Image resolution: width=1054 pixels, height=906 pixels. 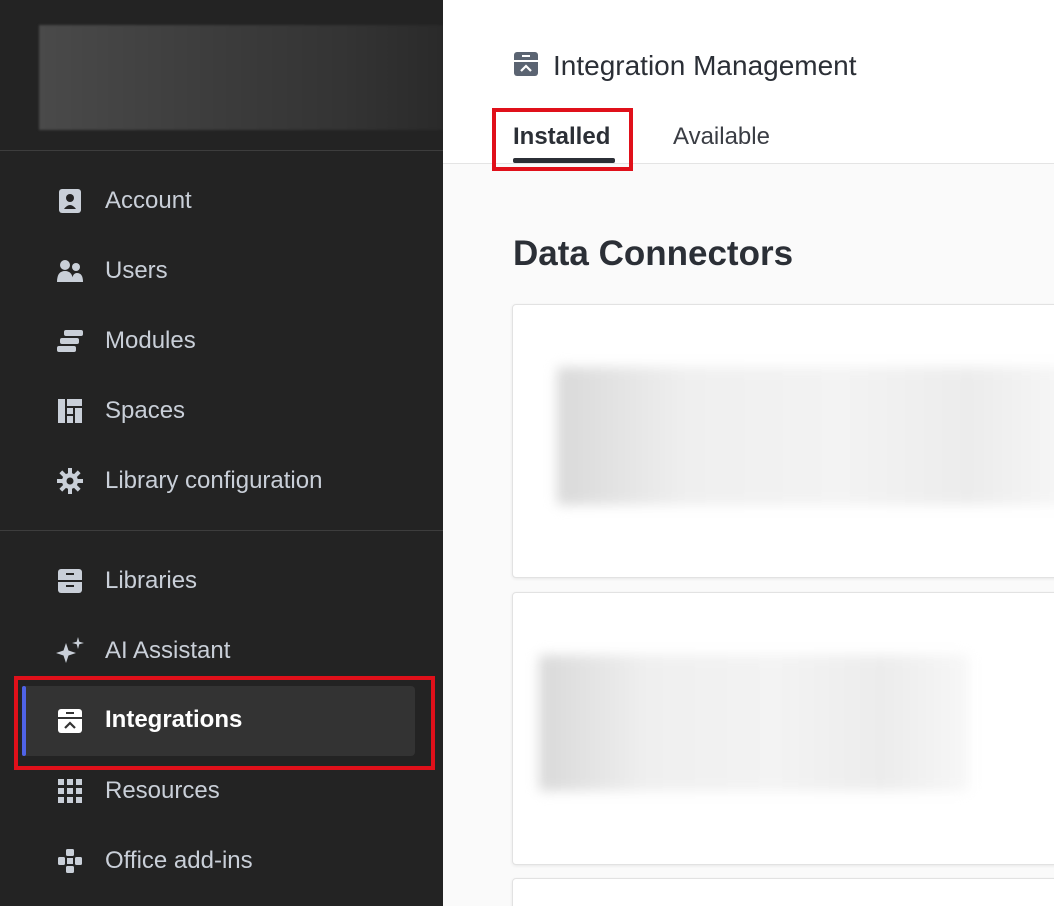 What do you see at coordinates (145, 410) in the screenshot?
I see `sidebar-item-label: Spaces` at bounding box center [145, 410].